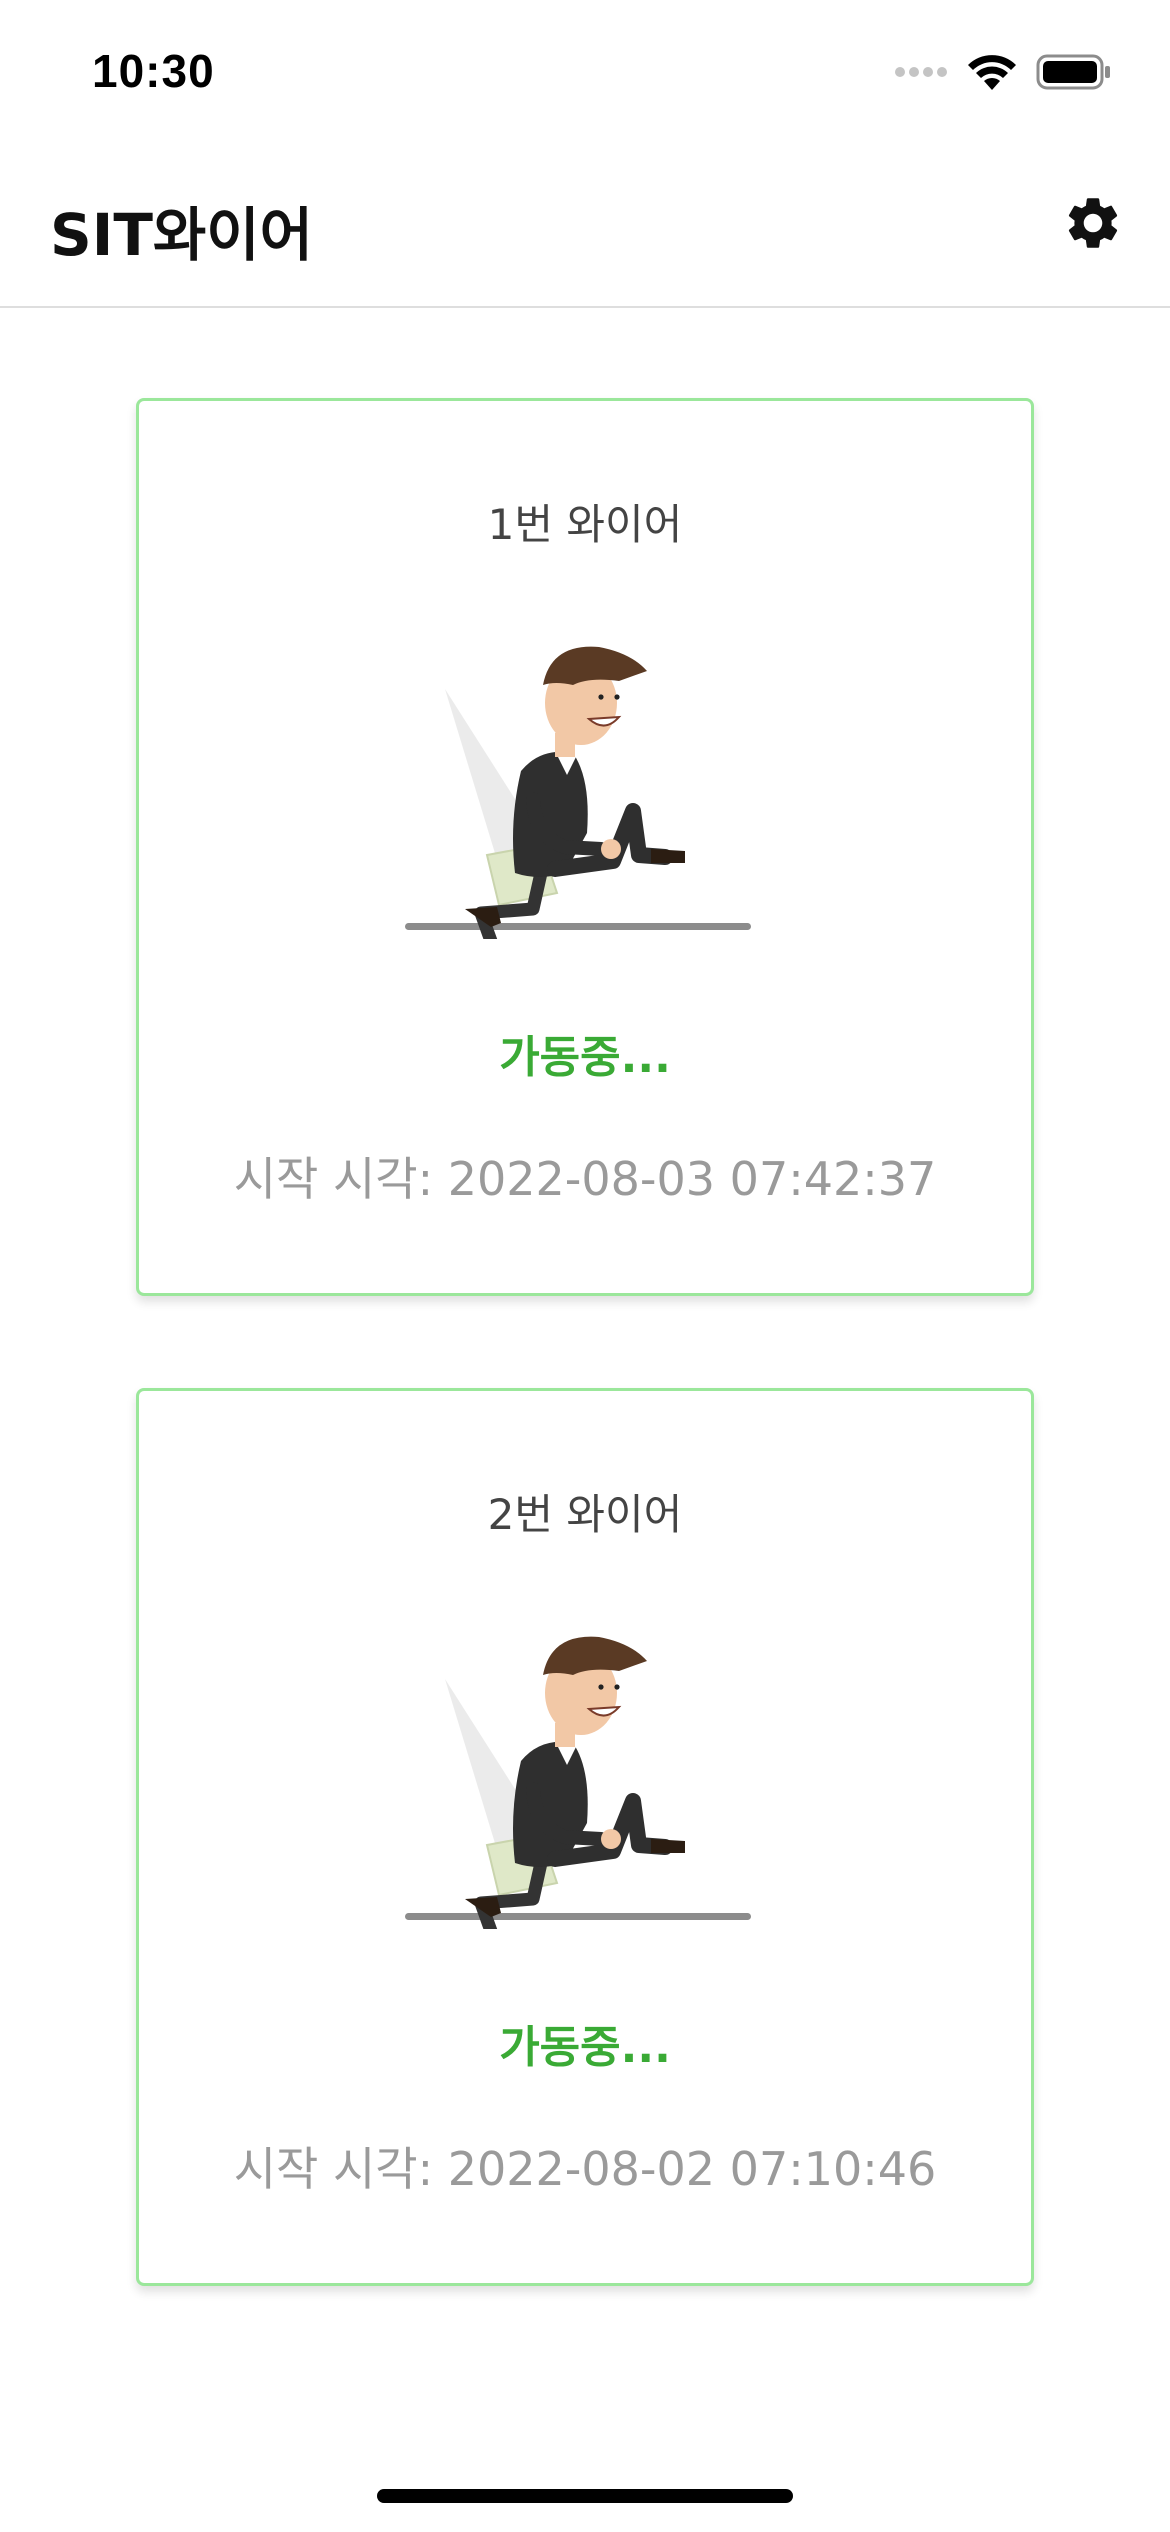 Image resolution: width=1170 pixels, height=2532 pixels. Describe the element at coordinates (153, 71) in the screenshot. I see `status-time: 10:30` at that location.